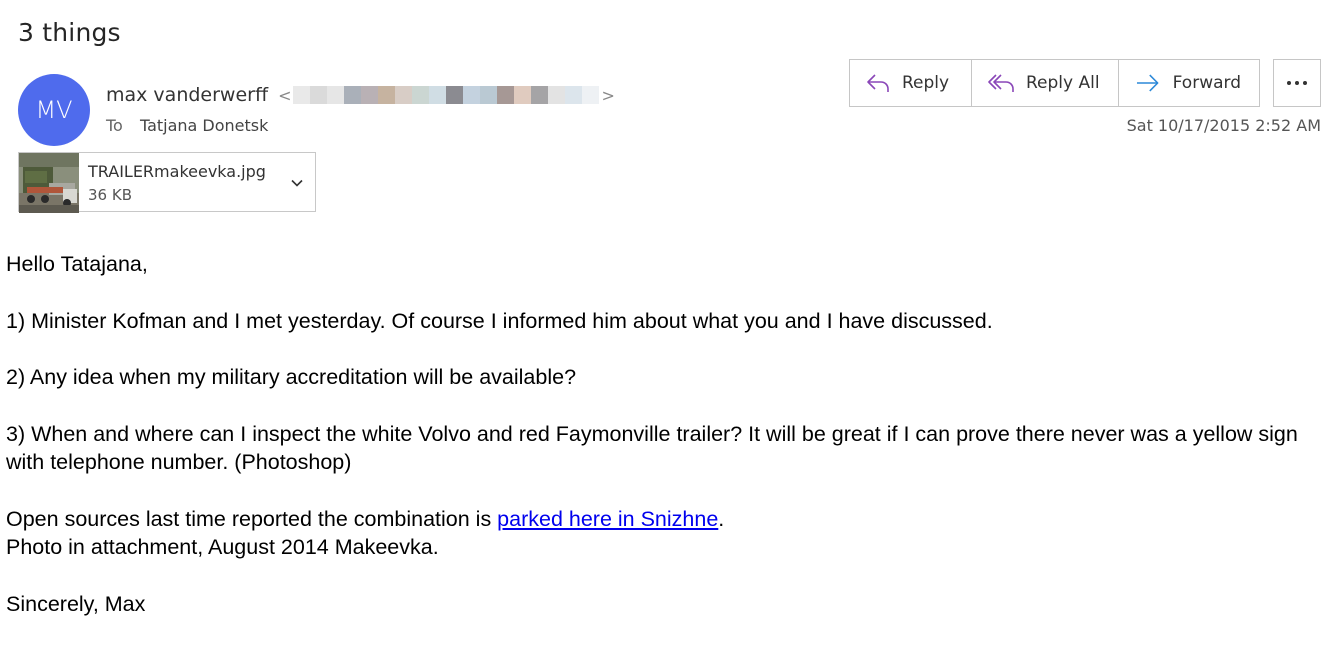  Describe the element at coordinates (114, 125) in the screenshot. I see `to-label: To` at that location.